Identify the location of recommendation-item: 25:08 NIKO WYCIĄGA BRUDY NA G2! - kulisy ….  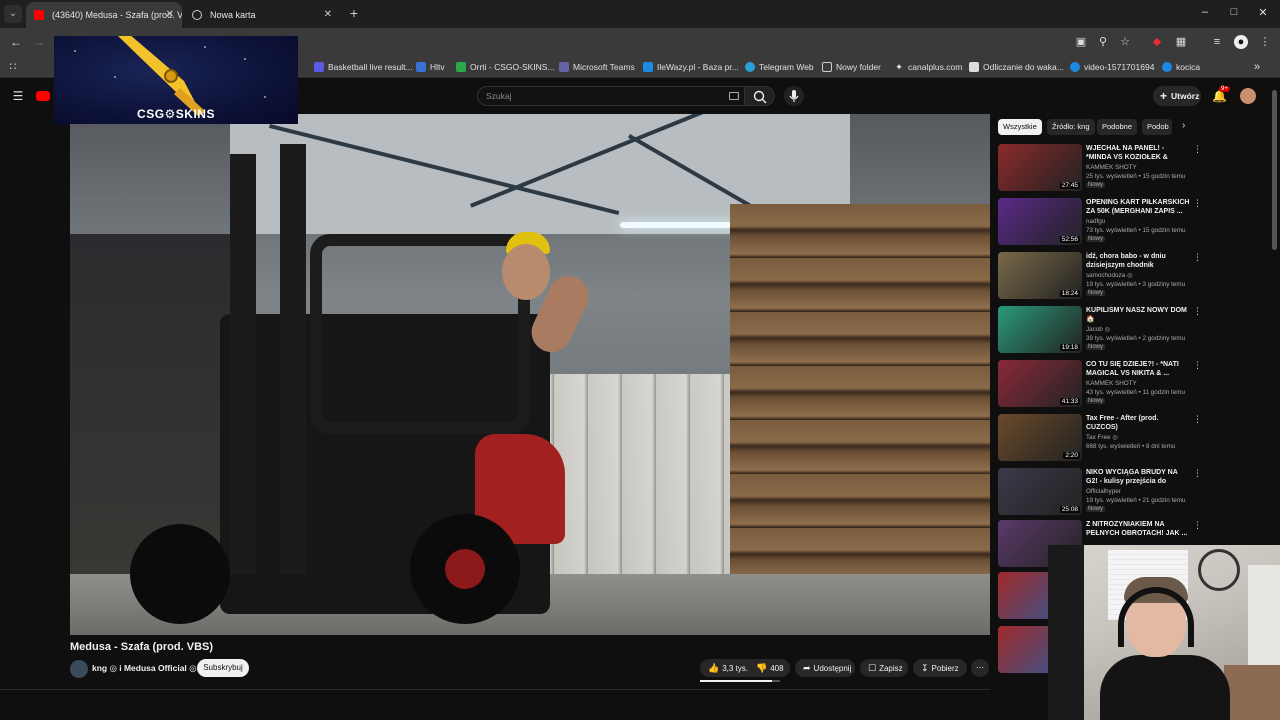
(1100, 493).